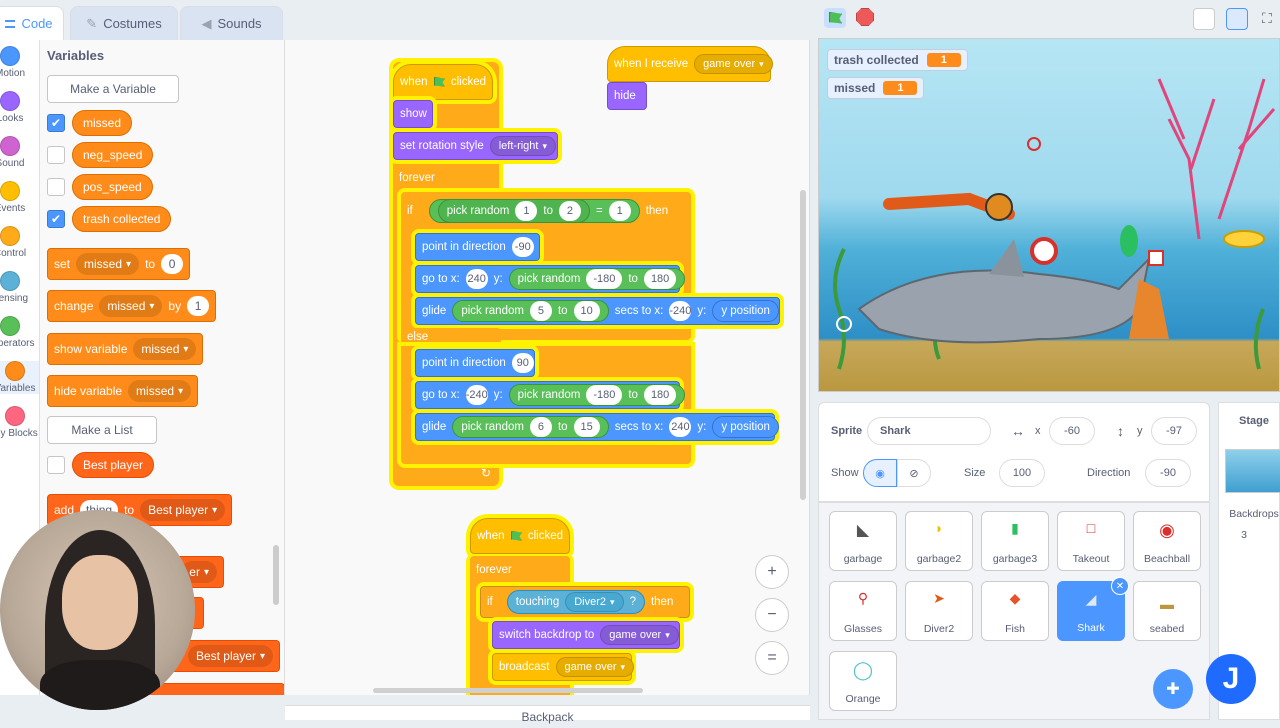 This screenshot has height=728, width=1280. Describe the element at coordinates (15, 152) in the screenshot. I see `category-sound: Sound` at that location.